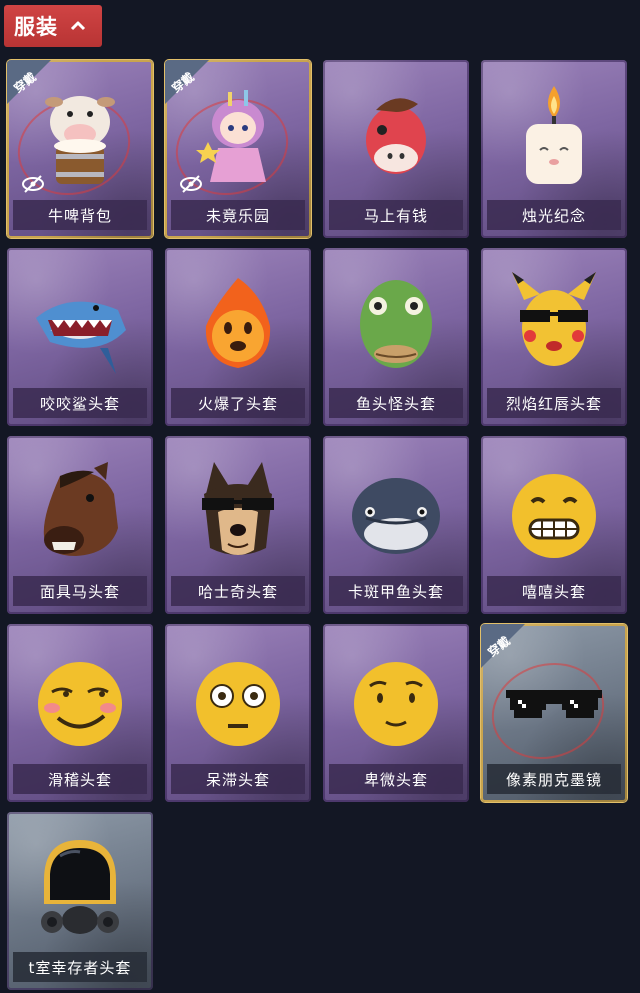  What do you see at coordinates (395, 215) in the screenshot?
I see `item-label: 马上有钱` at bounding box center [395, 215].